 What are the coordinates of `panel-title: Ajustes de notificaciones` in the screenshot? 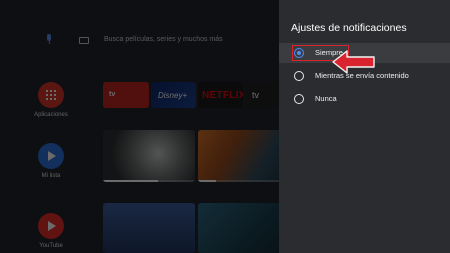 It's located at (349, 28).